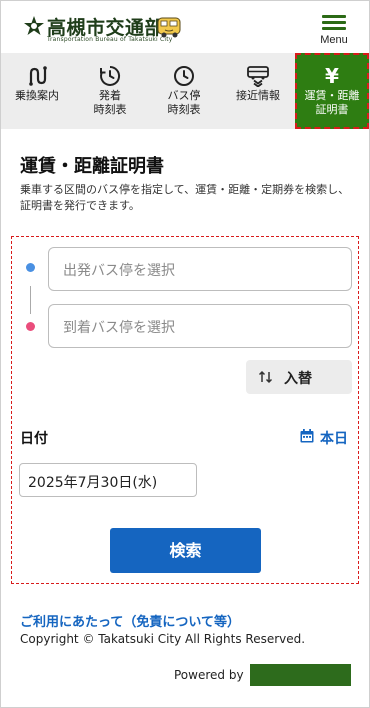 This screenshot has height=708, width=370. Describe the element at coordinates (92, 166) in the screenshot. I see `page-title: 運賃・距離証明書` at that location.